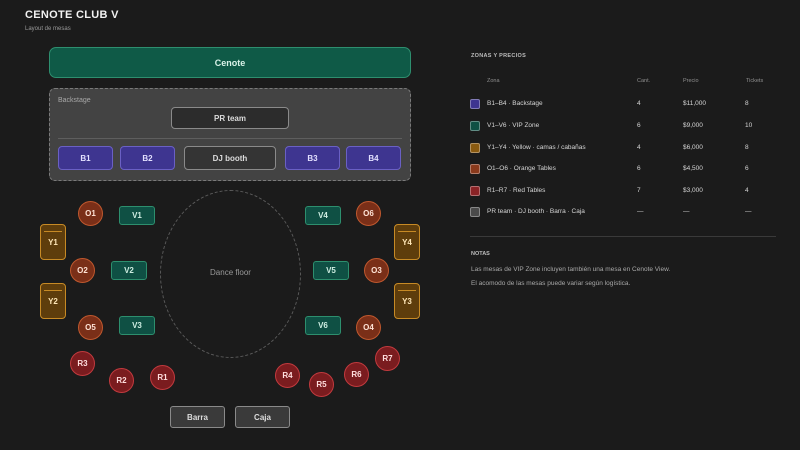 The width and height of the screenshot is (800, 450). Describe the element at coordinates (407, 301) in the screenshot. I see `table-y3: Y3` at that location.